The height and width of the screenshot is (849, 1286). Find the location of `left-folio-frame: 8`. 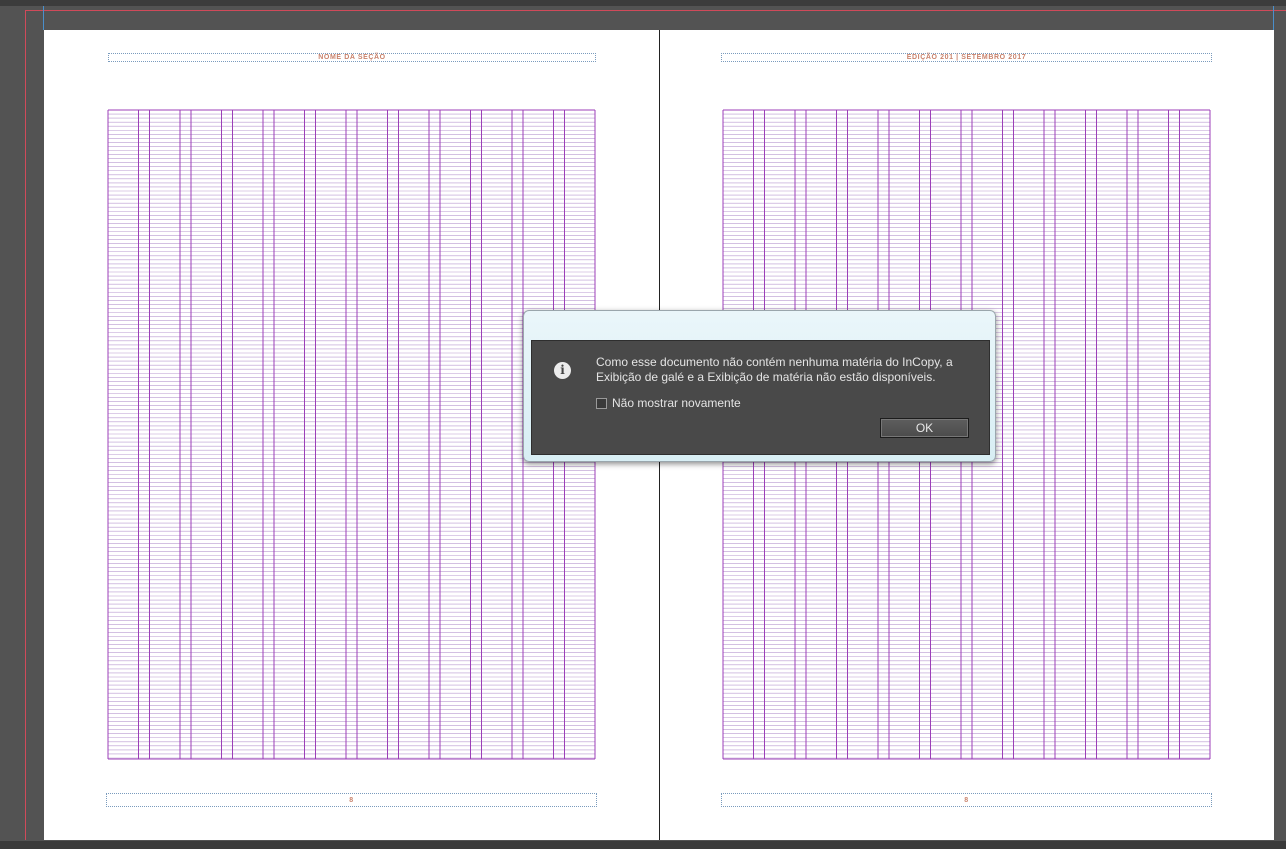

left-folio-frame: 8 is located at coordinates (351, 800).